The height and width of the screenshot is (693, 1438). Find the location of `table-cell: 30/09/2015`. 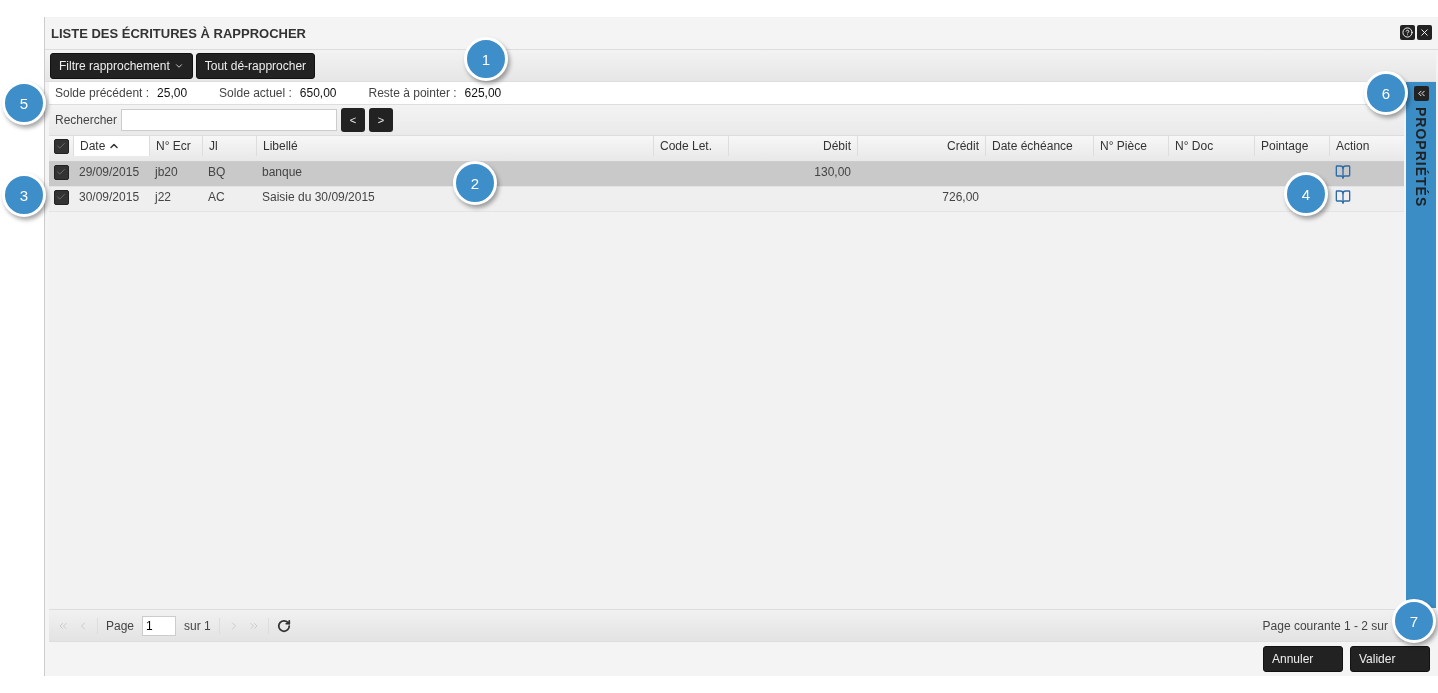

table-cell: 30/09/2015 is located at coordinates (109, 197).